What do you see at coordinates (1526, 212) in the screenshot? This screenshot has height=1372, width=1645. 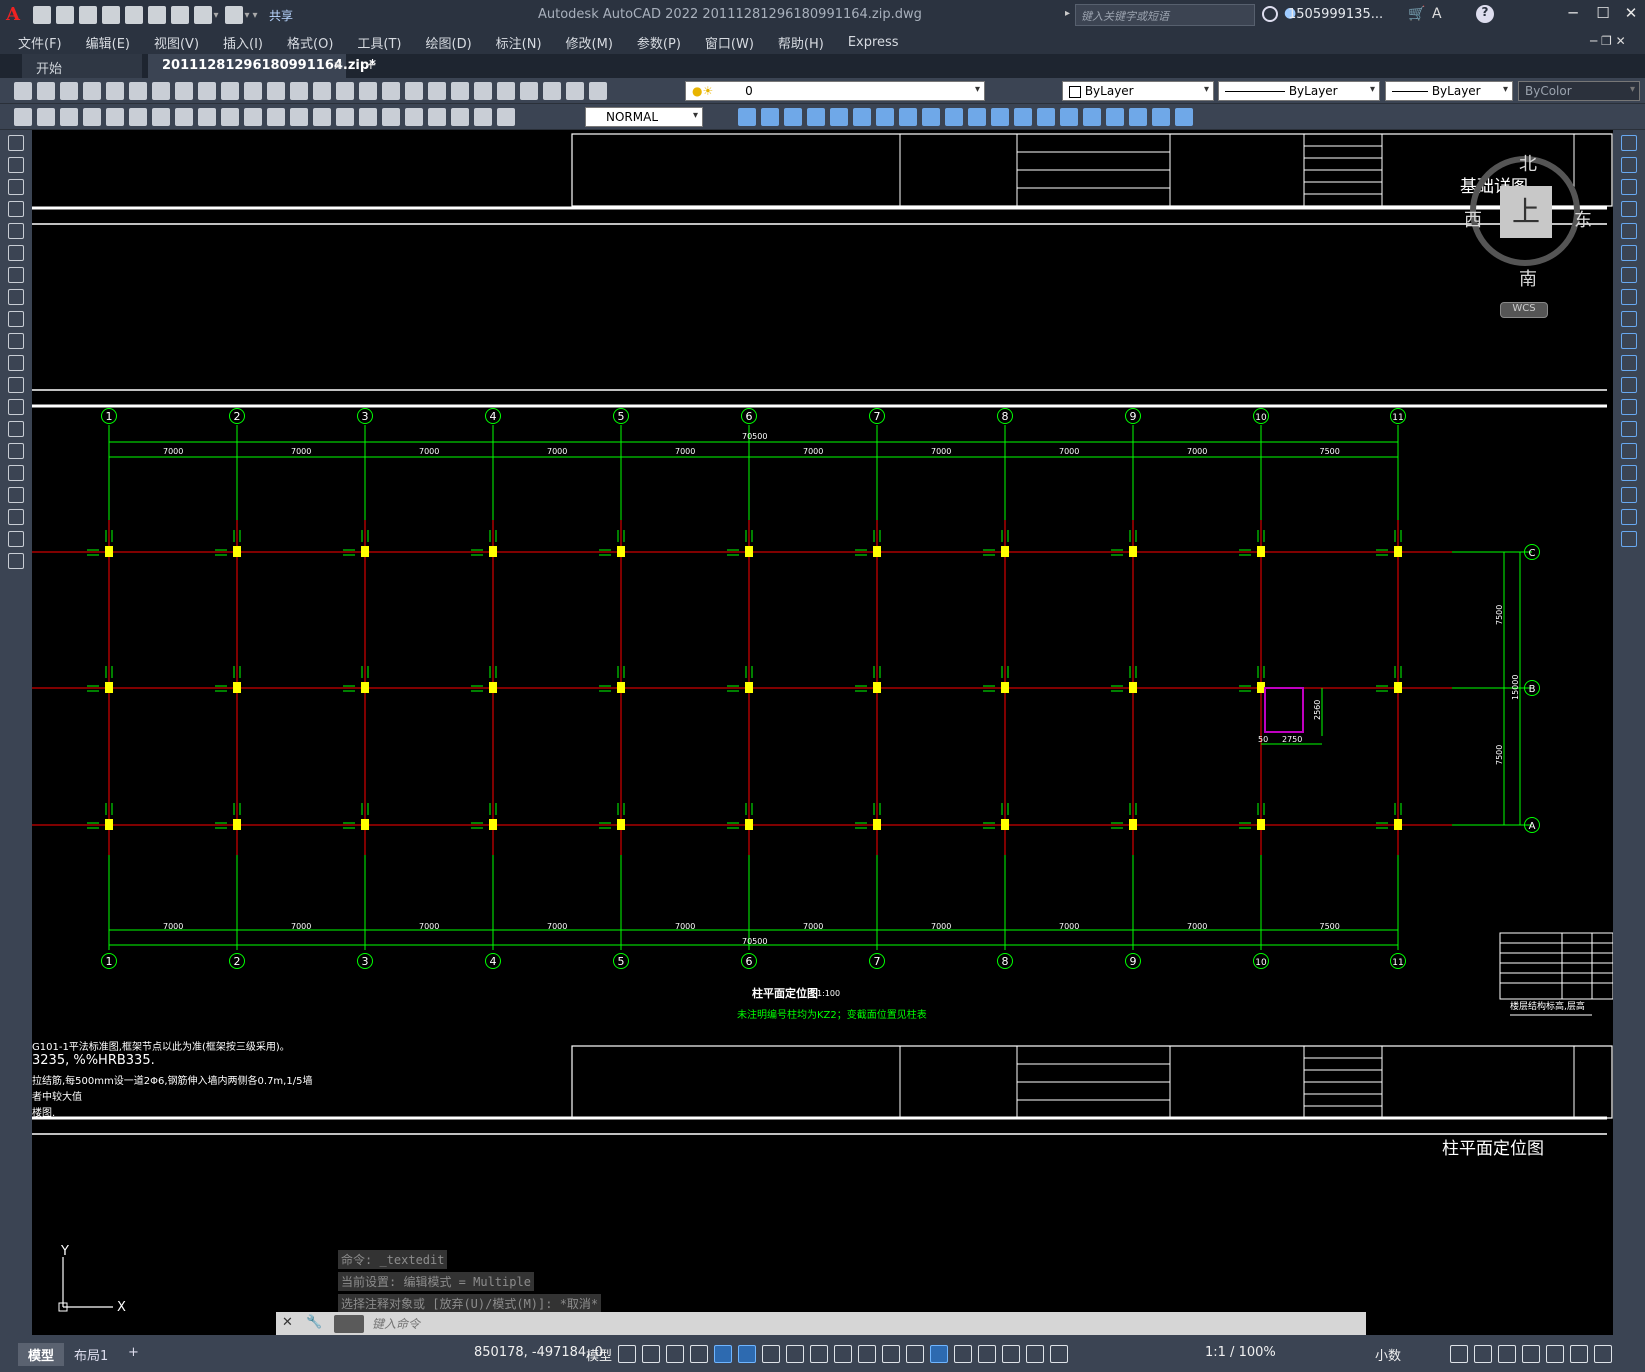 I see `viewcube-top-face: 上` at bounding box center [1526, 212].